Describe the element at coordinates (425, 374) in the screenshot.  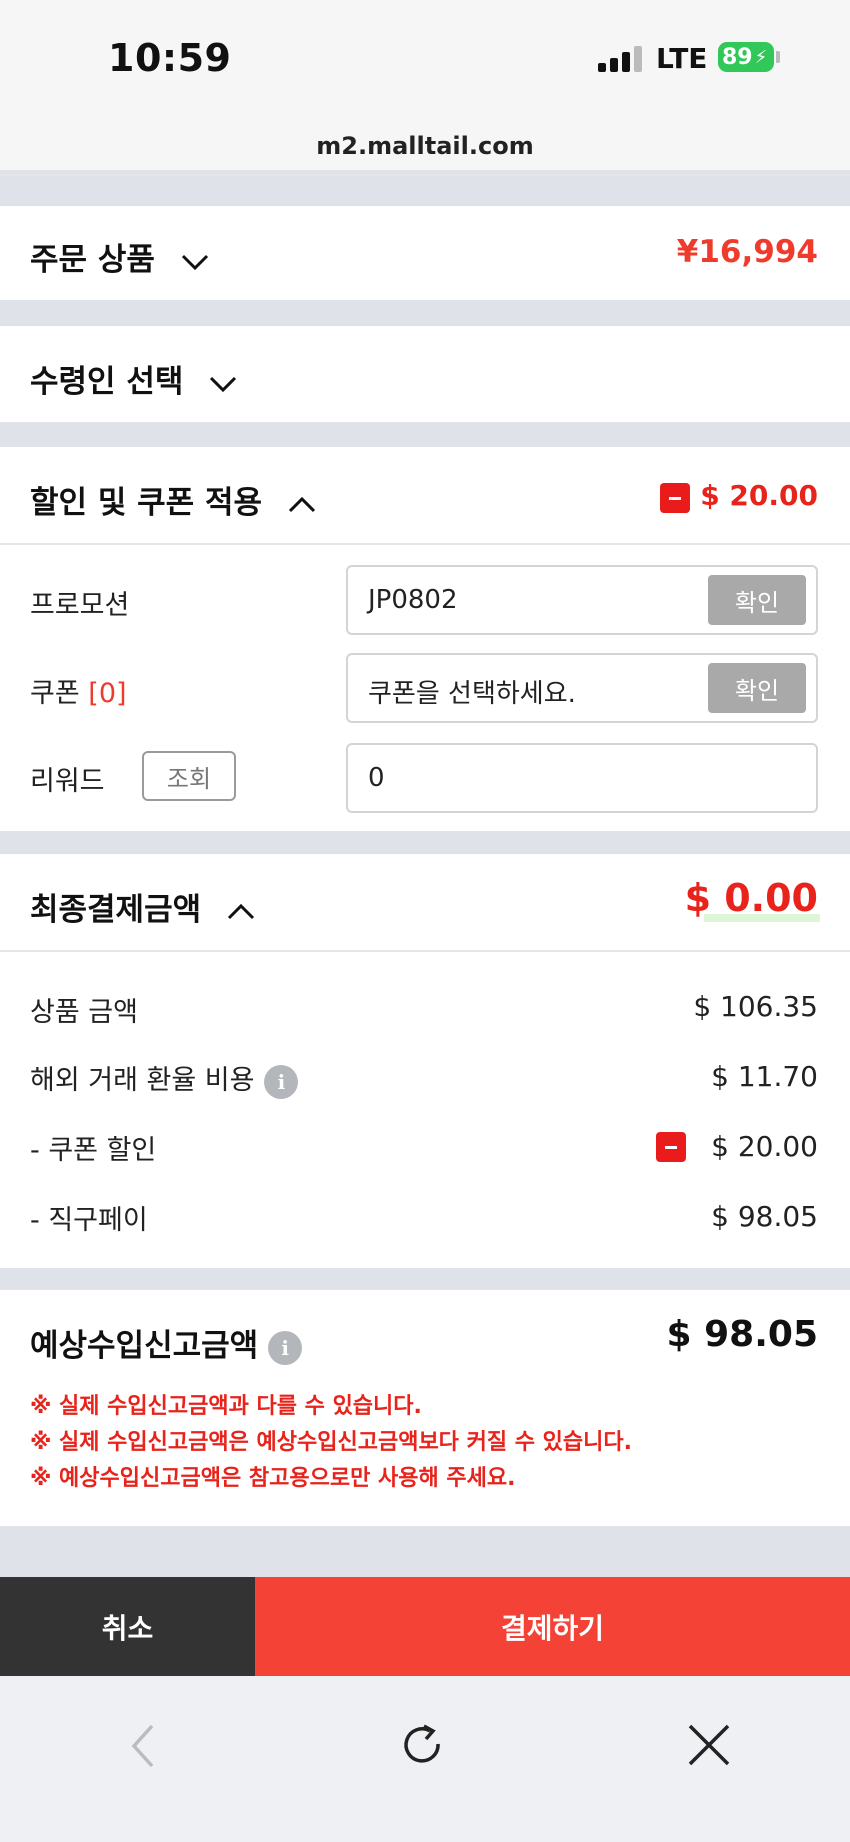
I see `recipient-section: 수령인 선택` at that location.